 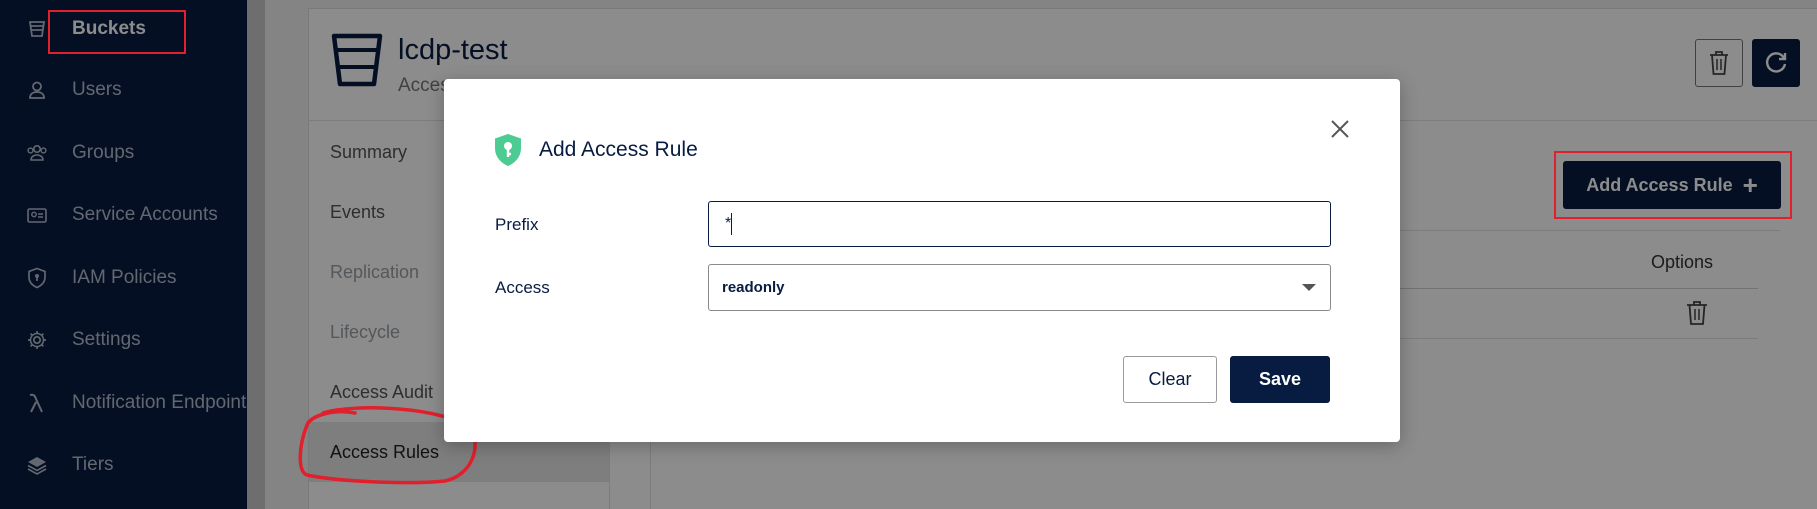 I want to click on prefix-label: Prefix, so click(x=517, y=224).